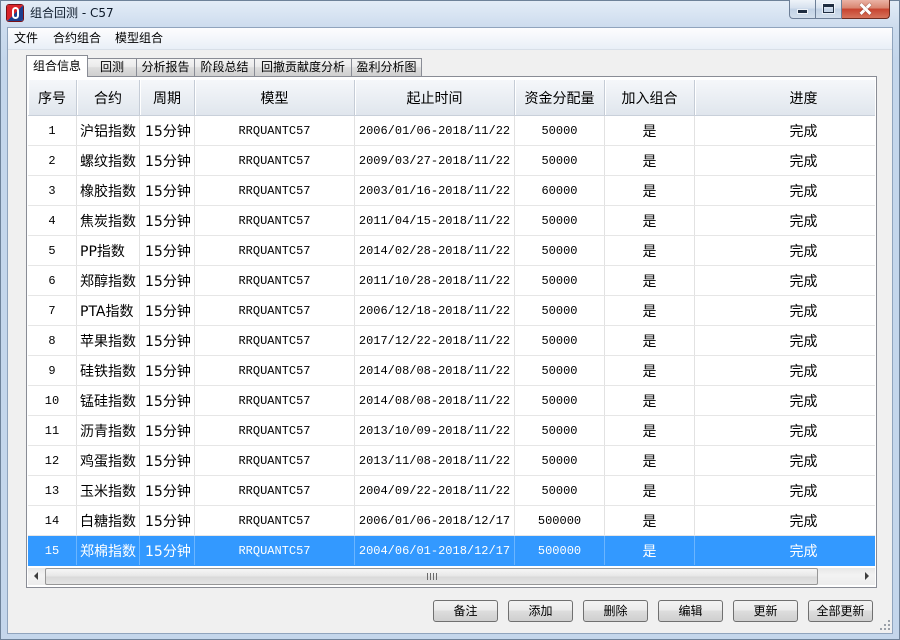  What do you see at coordinates (690, 611) in the screenshot?
I see `edit-button: 编辑` at bounding box center [690, 611].